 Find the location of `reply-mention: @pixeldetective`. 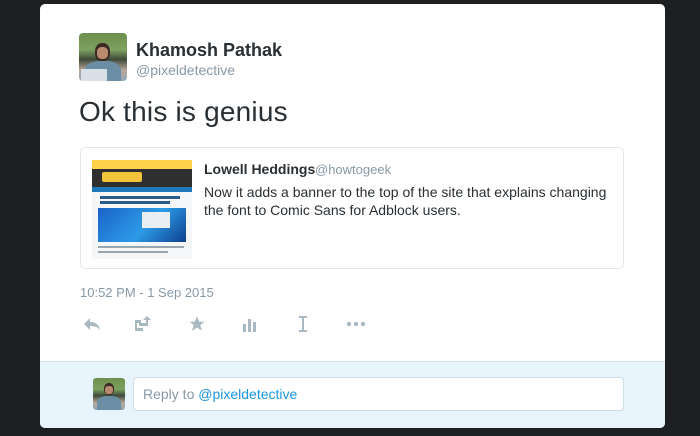

reply-mention: @pixeldetective is located at coordinates (248, 394).